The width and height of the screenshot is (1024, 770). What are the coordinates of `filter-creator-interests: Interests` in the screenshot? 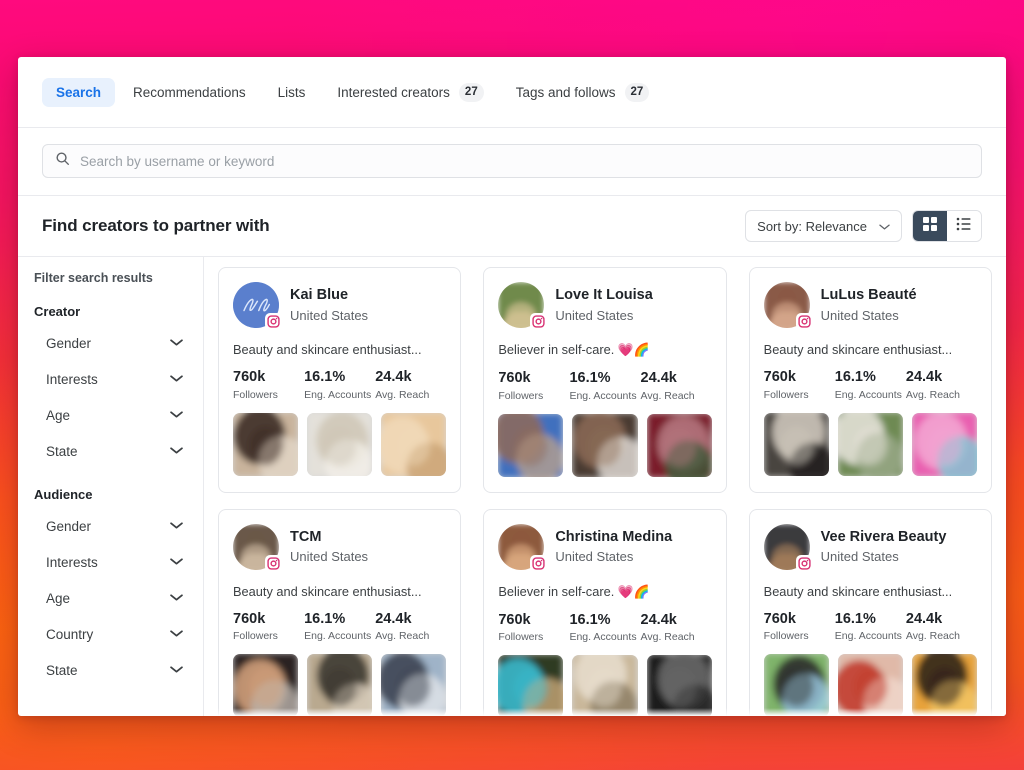 It's located at (110, 379).